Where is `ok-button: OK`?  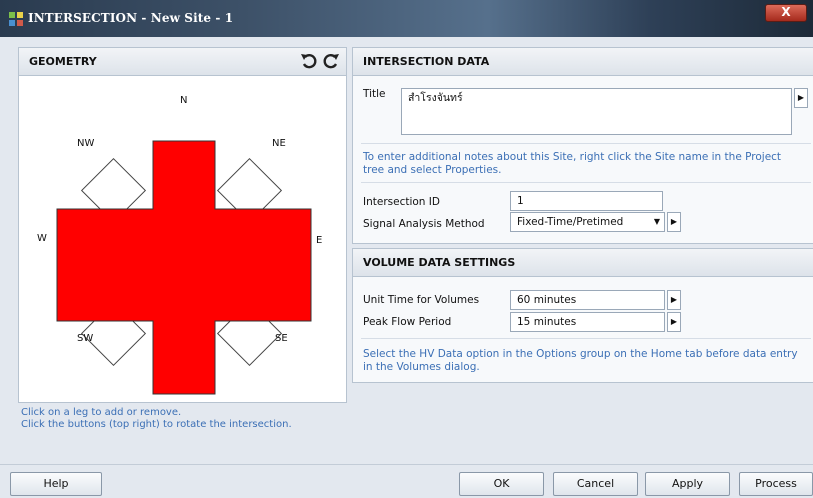 ok-button: OK is located at coordinates (501, 484).